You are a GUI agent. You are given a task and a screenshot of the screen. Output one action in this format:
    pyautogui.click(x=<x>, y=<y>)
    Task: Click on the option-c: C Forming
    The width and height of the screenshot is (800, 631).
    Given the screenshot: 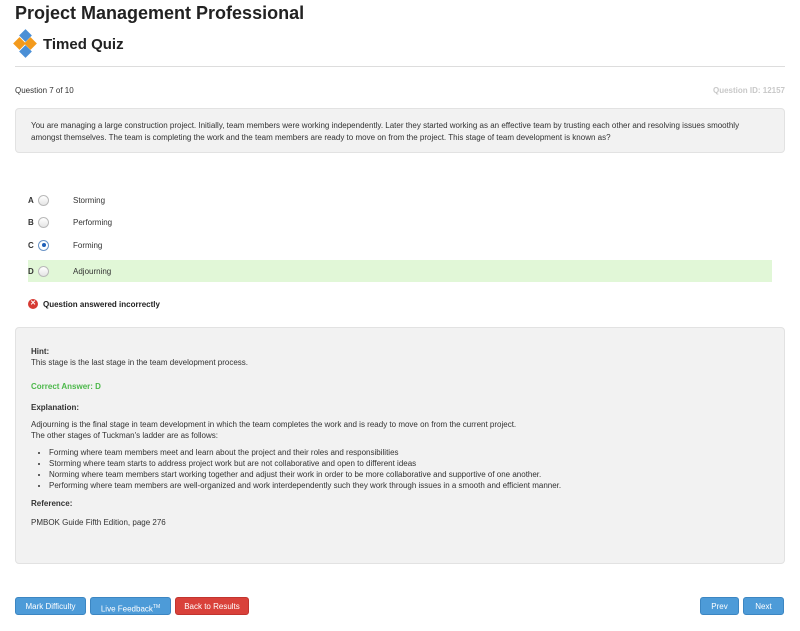 What is the action you would take?
    pyautogui.click(x=400, y=245)
    